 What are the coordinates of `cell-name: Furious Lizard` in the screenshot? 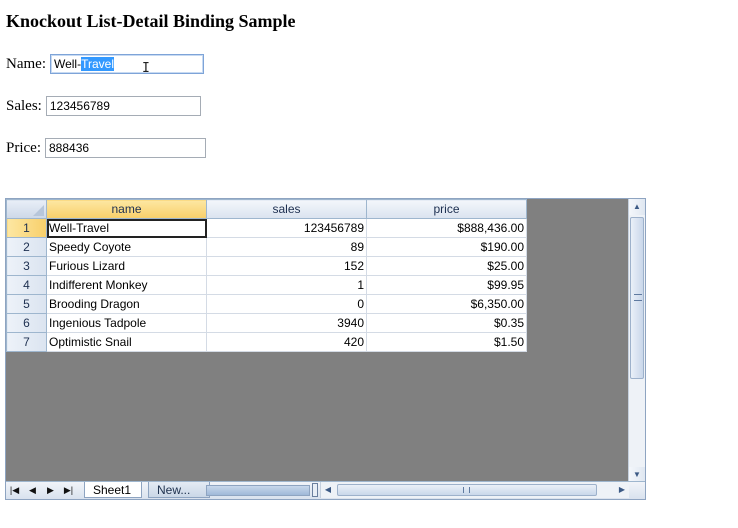 It's located at (126, 266).